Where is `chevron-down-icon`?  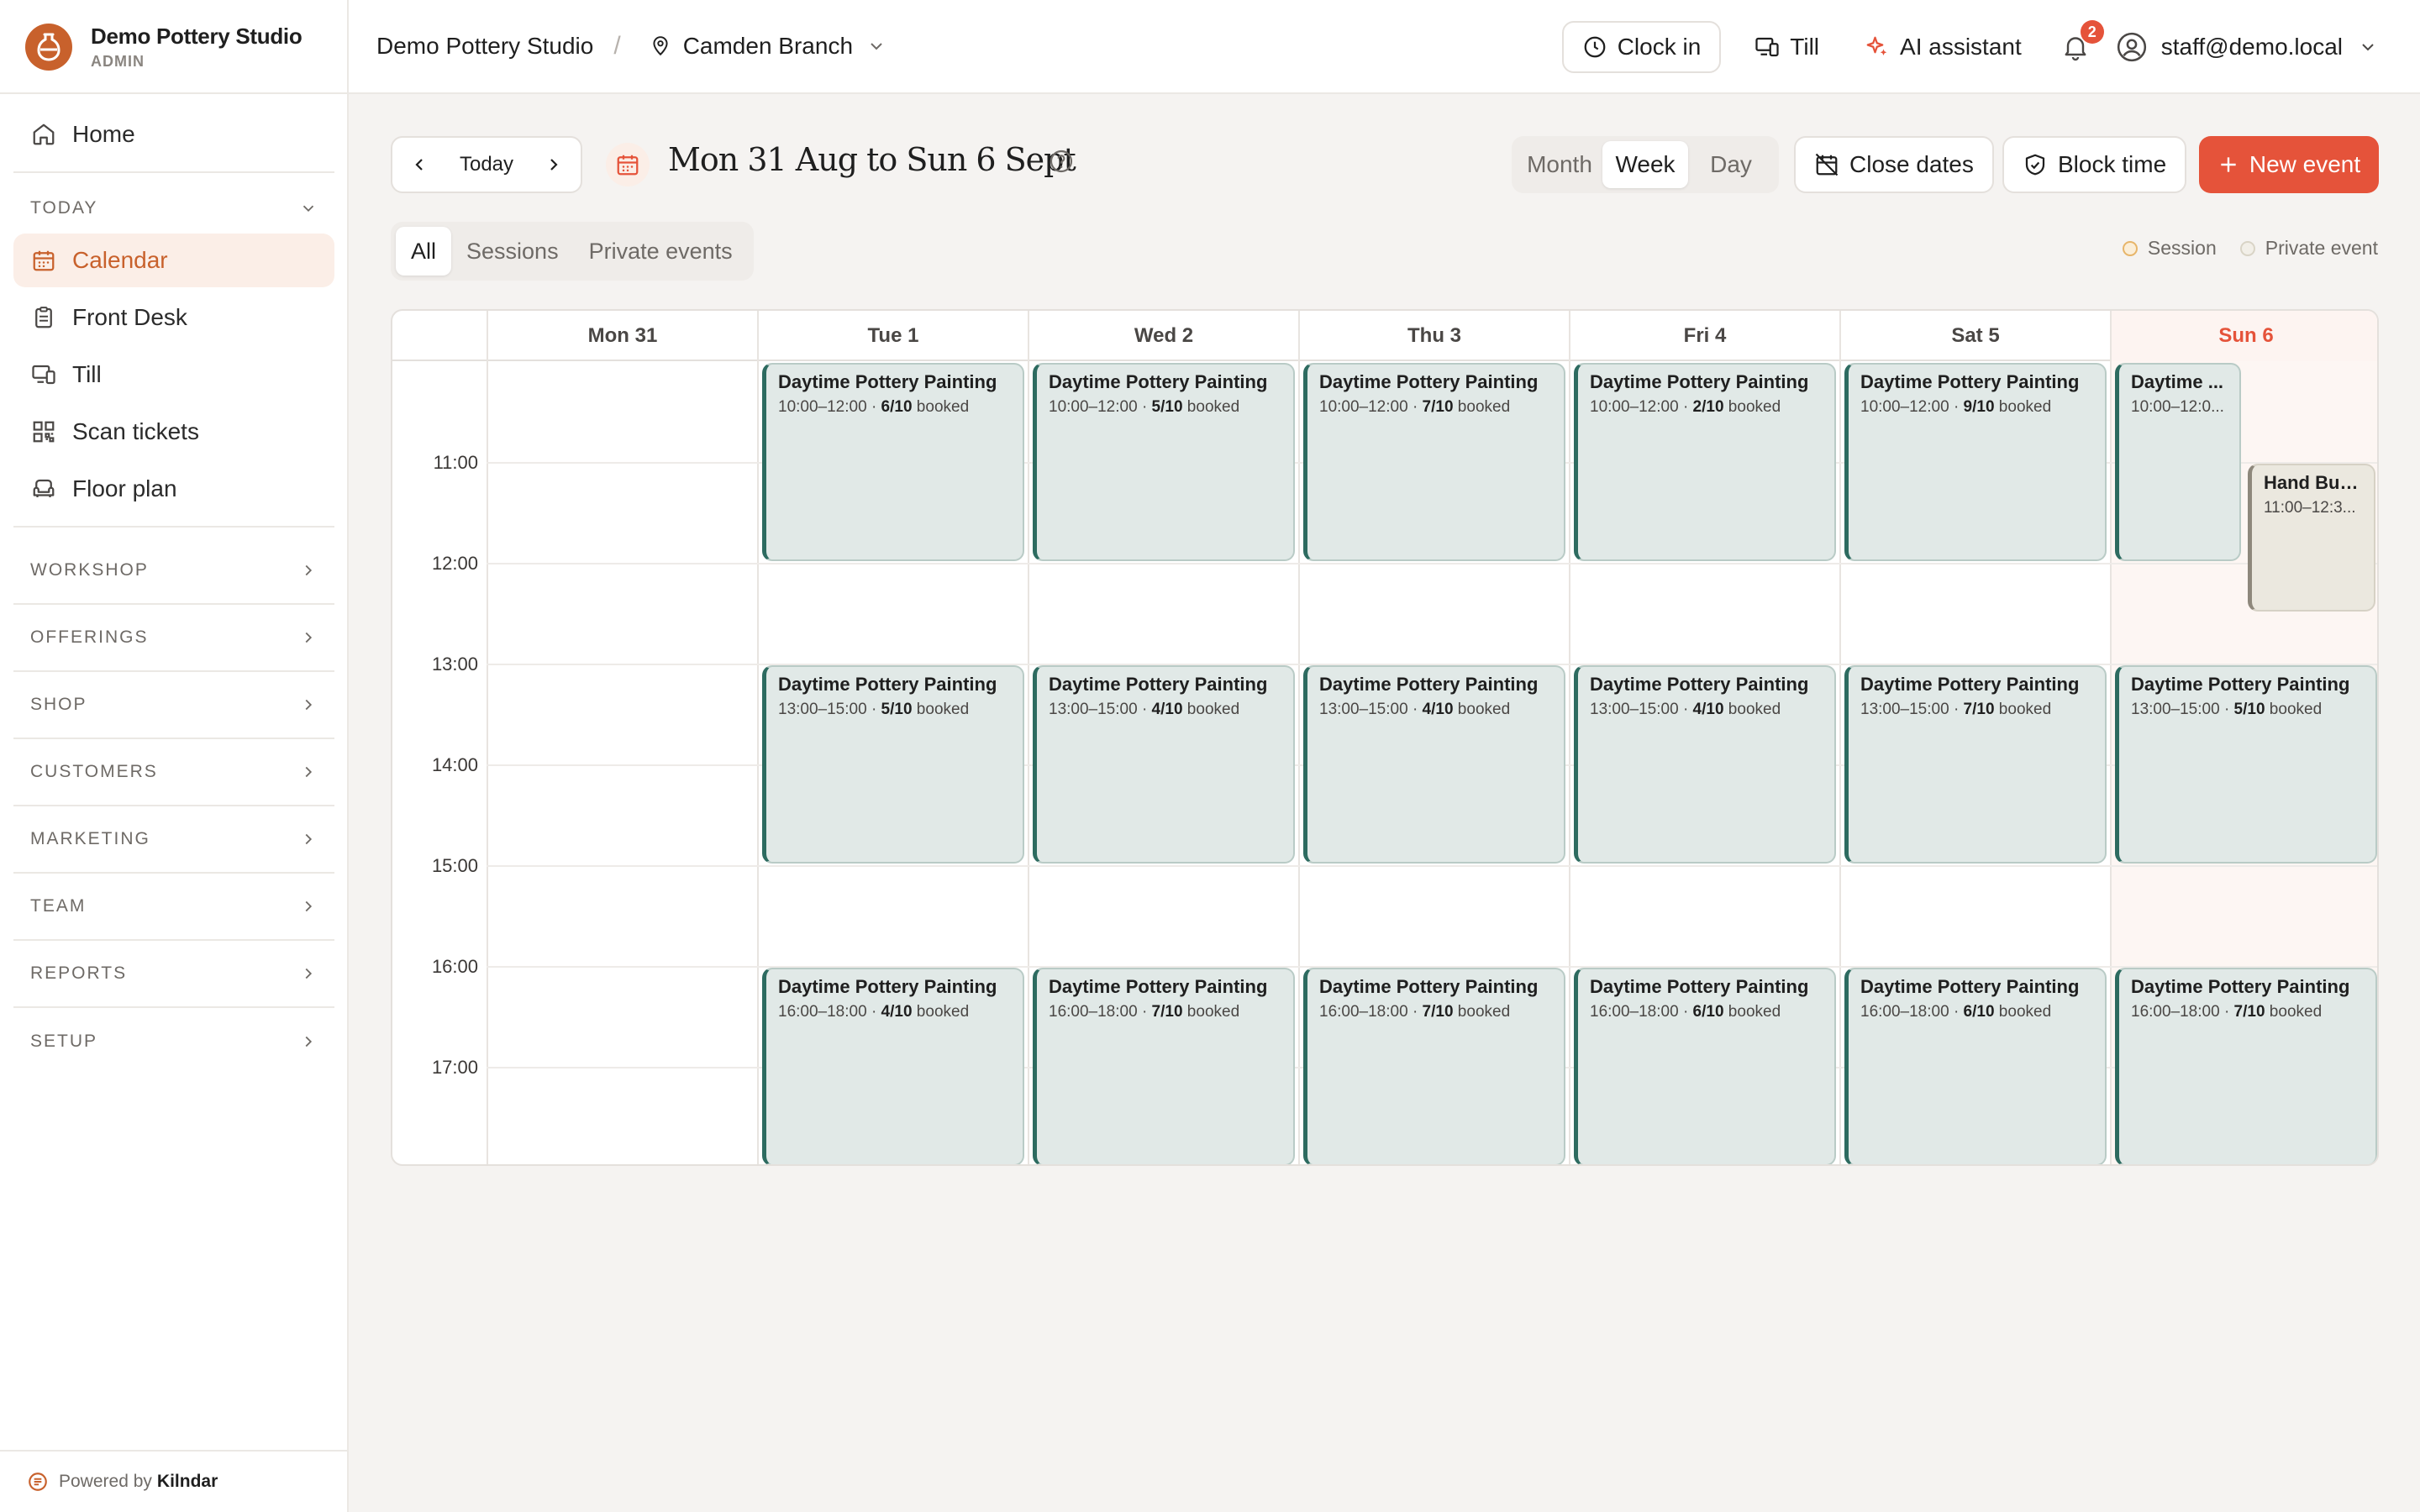 chevron-down-icon is located at coordinates (308, 208).